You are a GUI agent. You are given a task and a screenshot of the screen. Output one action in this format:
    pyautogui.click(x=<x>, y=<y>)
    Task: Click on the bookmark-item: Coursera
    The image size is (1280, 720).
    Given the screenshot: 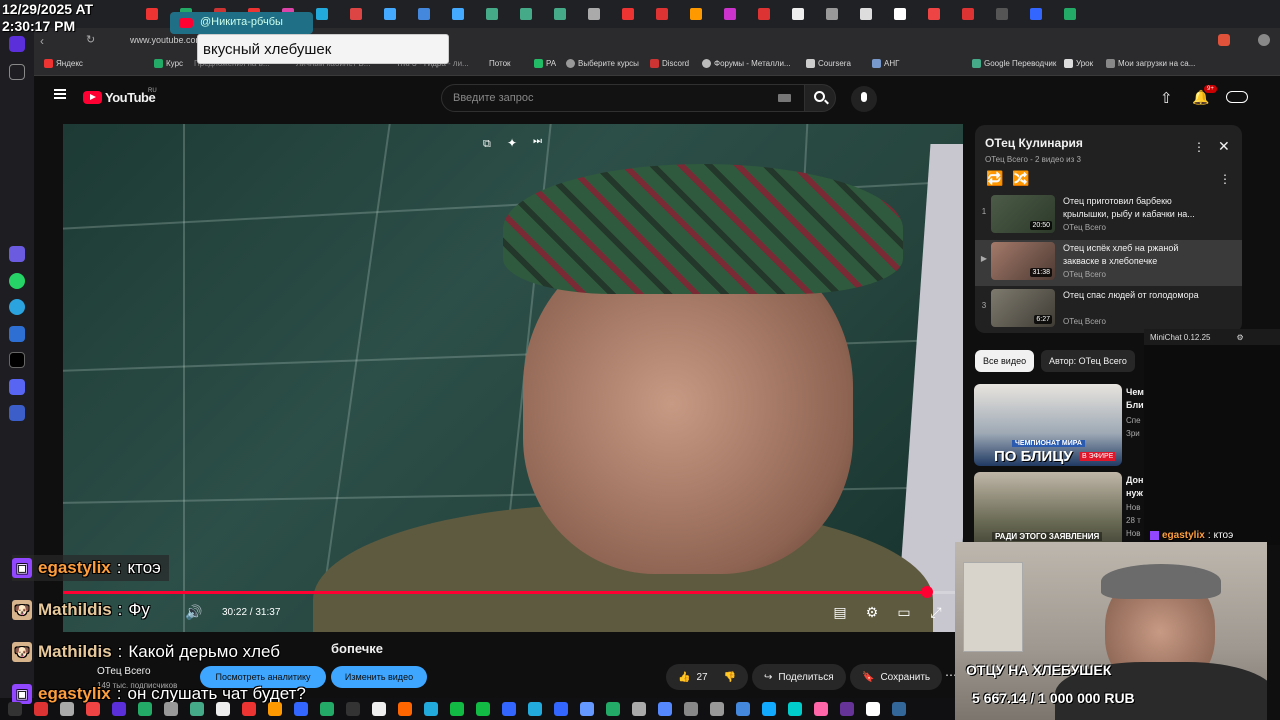 What is the action you would take?
    pyautogui.click(x=828, y=63)
    